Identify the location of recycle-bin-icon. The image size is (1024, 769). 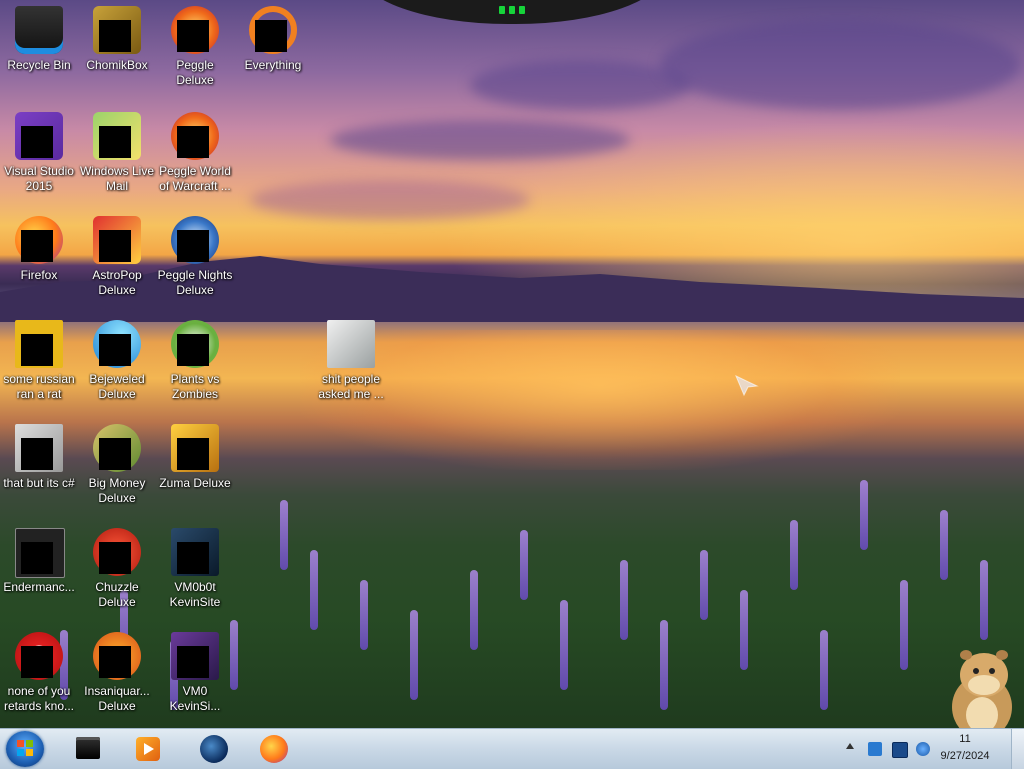
(39, 30).